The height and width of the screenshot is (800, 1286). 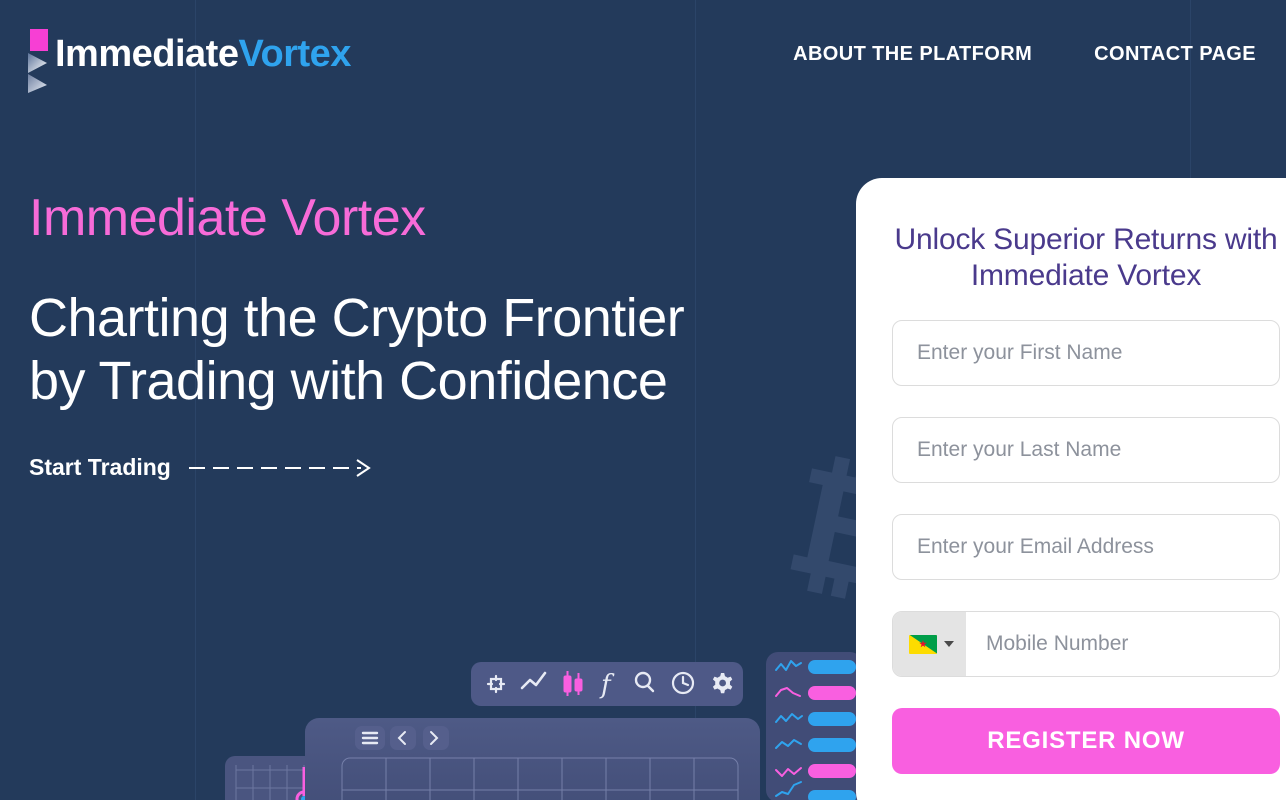 What do you see at coordinates (1086, 741) in the screenshot?
I see `register-now-button: REGISTER NOW` at bounding box center [1086, 741].